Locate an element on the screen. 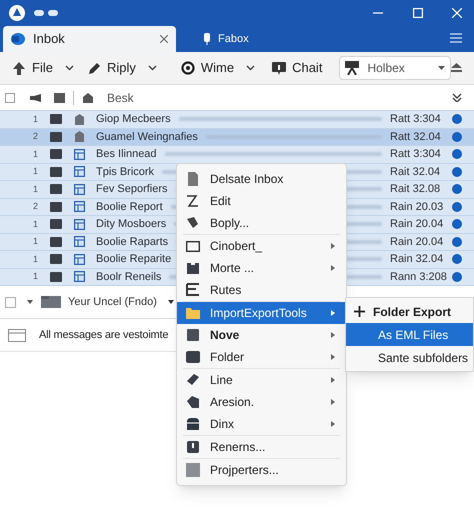 The image size is (474, 519). message-subject: Giop Mecbeers is located at coordinates (133, 119).